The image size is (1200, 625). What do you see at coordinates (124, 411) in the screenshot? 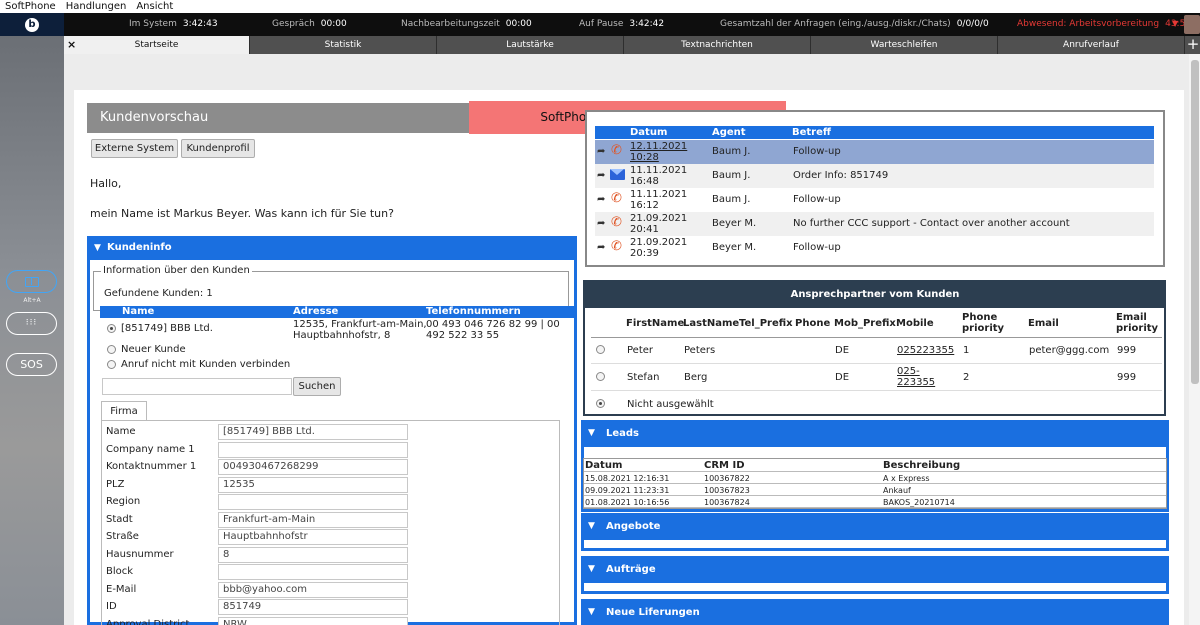
I see `tab-company: Firma` at bounding box center [124, 411].